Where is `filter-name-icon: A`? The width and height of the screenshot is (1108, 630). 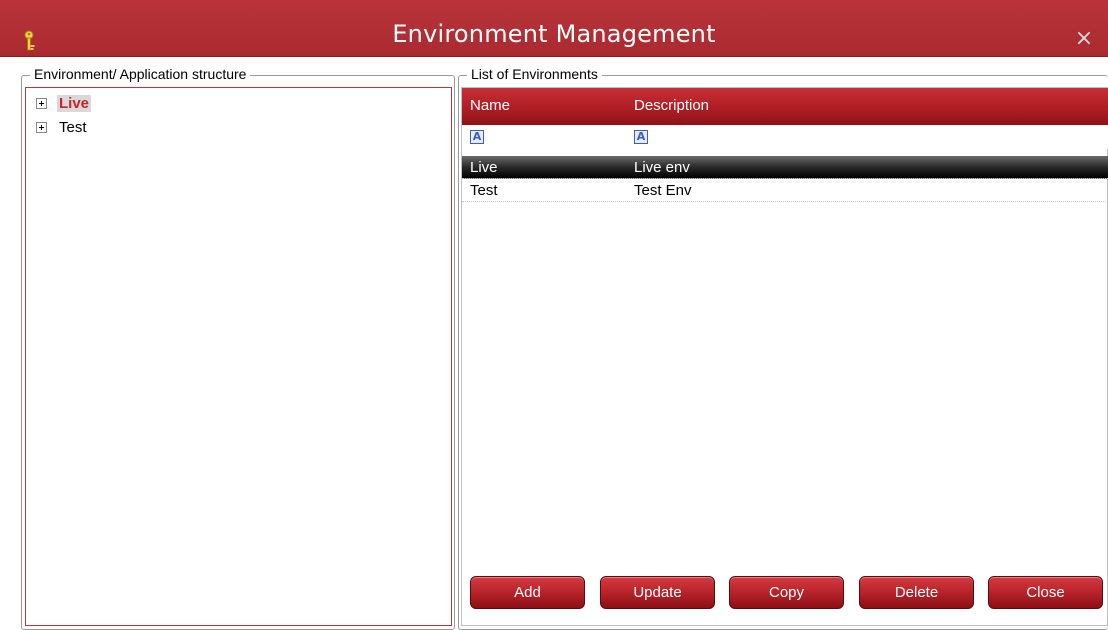 filter-name-icon: A is located at coordinates (477, 137).